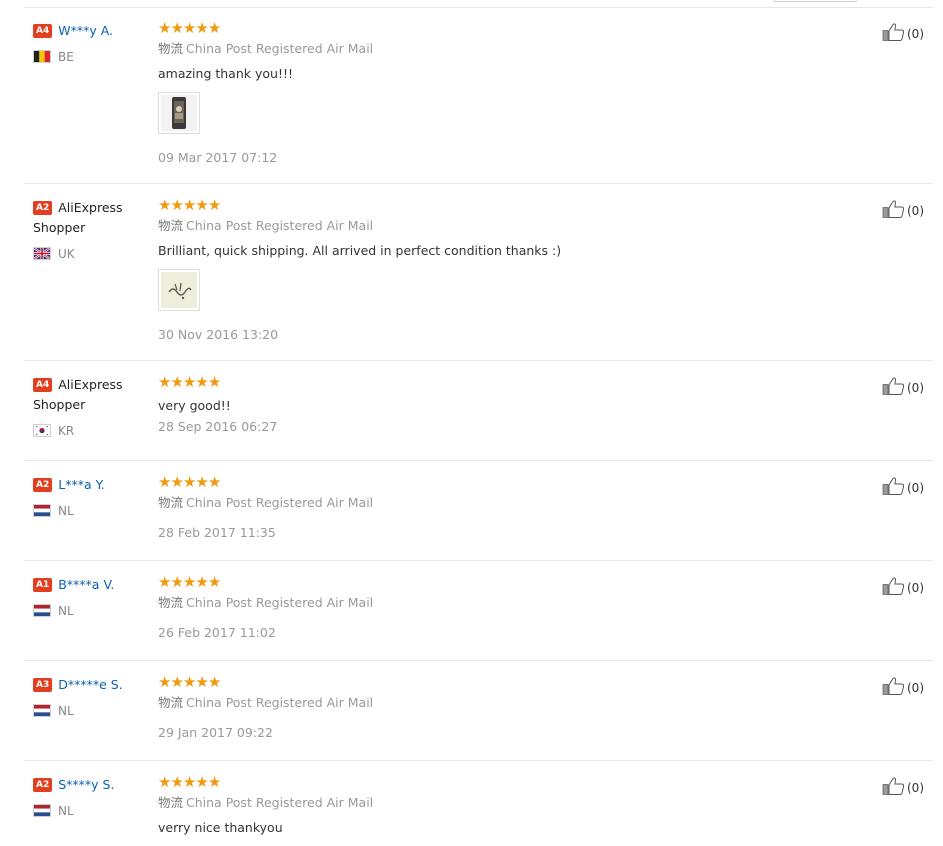 This screenshot has height=846, width=943. I want to click on review-date: 30 Nov 2016 13:20, so click(218, 334).